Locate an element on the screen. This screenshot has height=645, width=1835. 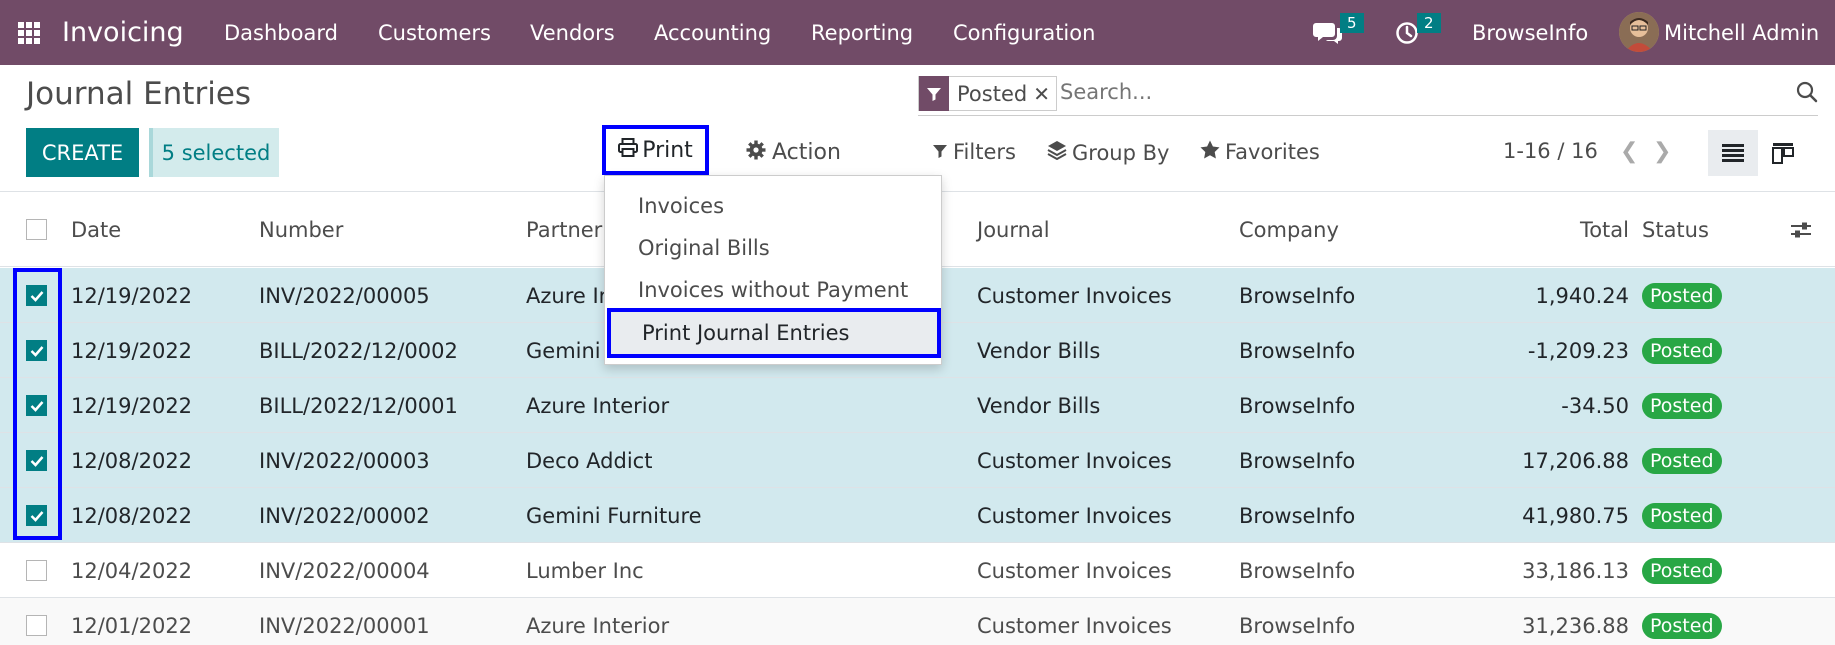
search-input is located at coordinates (1360, 92).